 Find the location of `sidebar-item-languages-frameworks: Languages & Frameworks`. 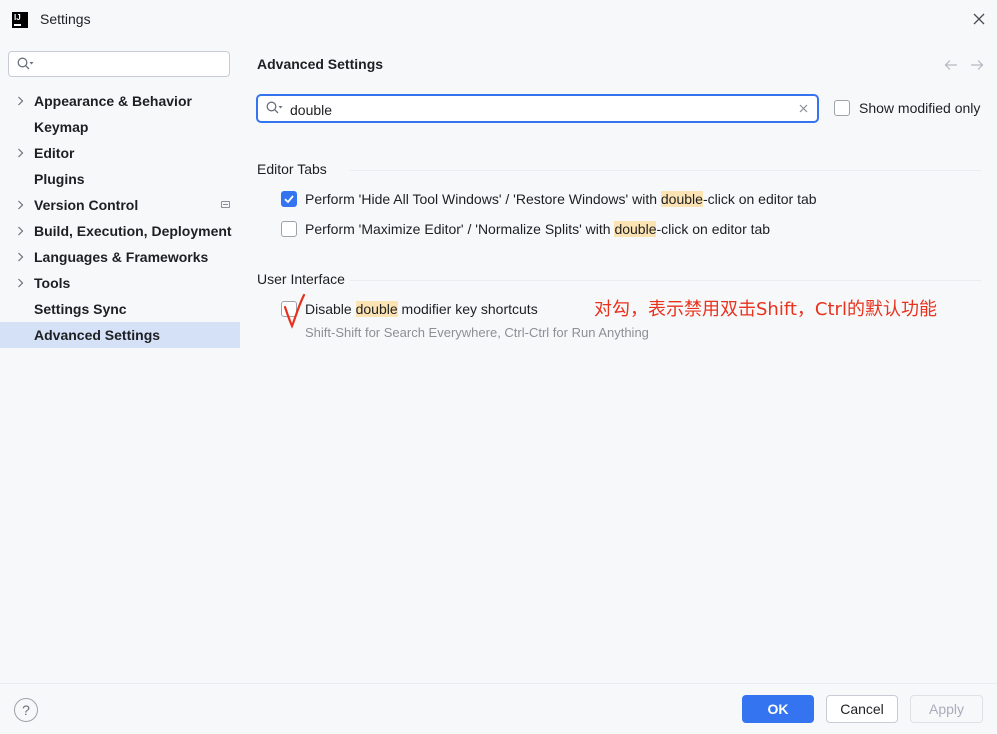

sidebar-item-languages-frameworks: Languages & Frameworks is located at coordinates (120, 257).